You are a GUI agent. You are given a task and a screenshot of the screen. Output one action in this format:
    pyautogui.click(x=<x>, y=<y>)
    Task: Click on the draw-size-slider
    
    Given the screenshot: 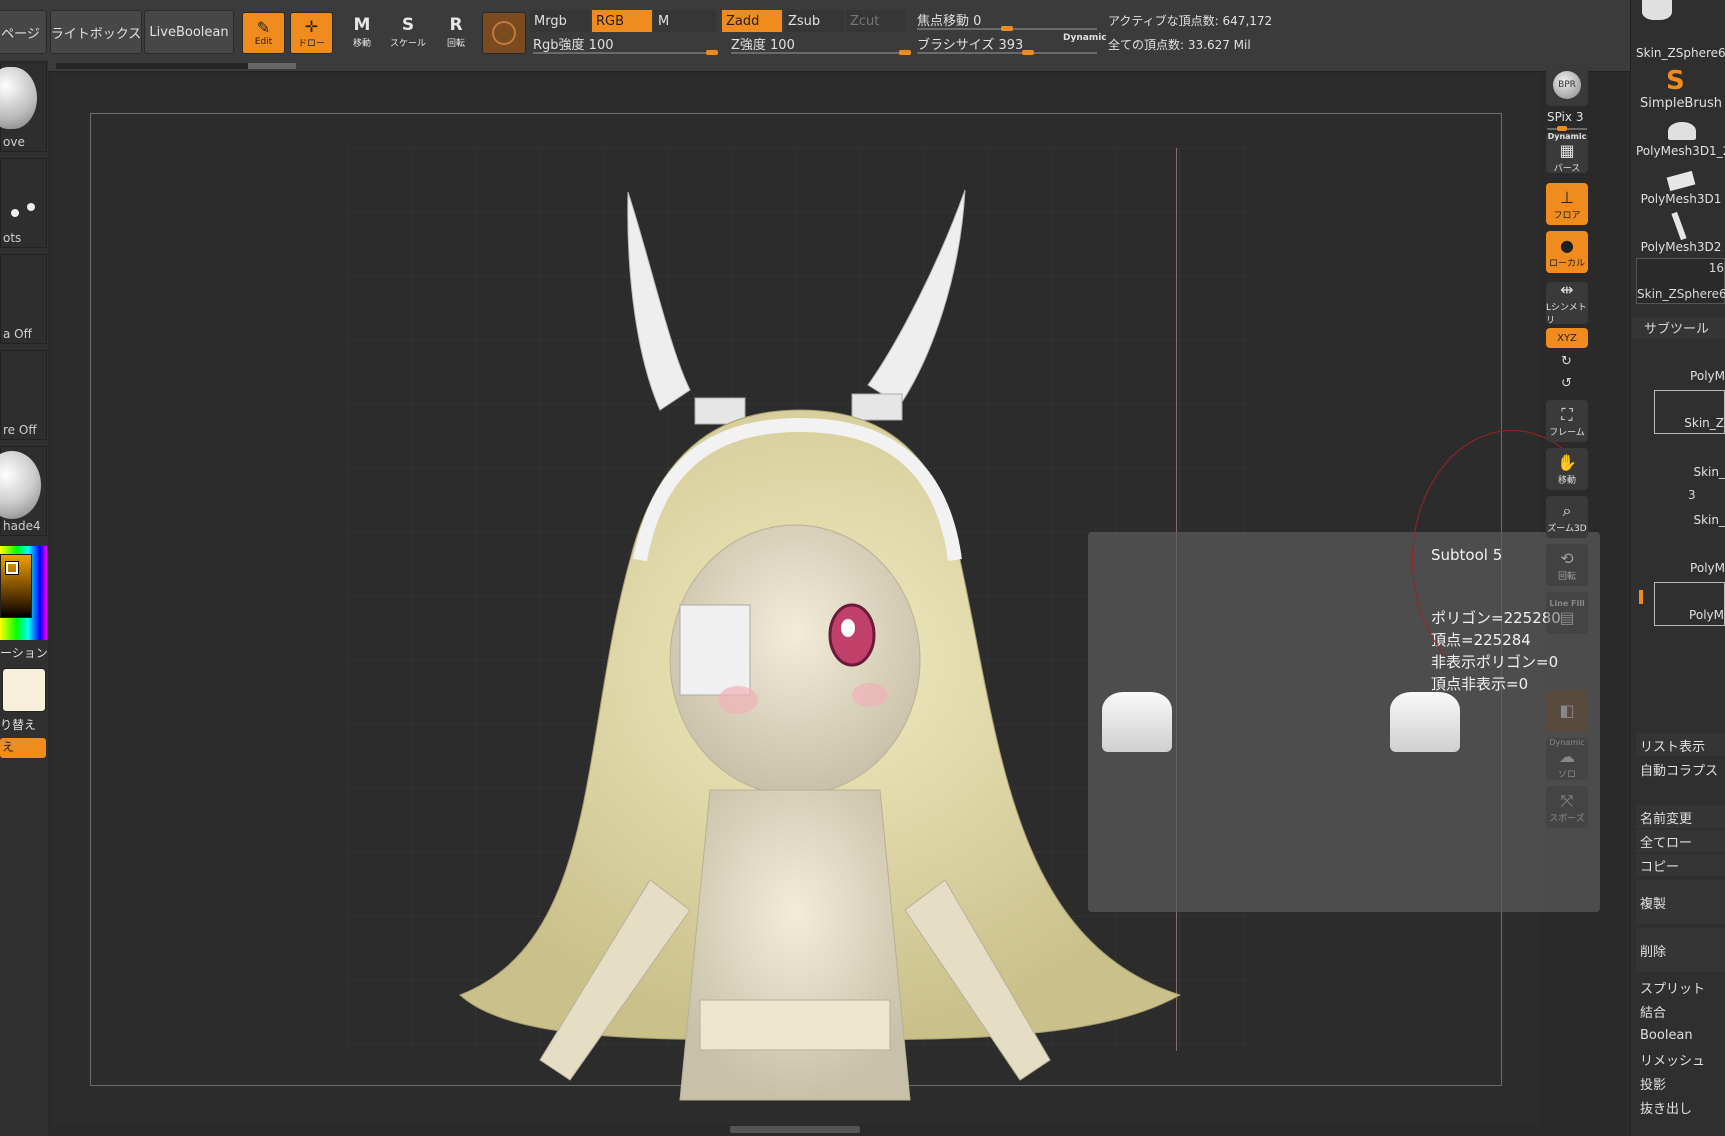 What is the action you would take?
    pyautogui.click(x=1007, y=52)
    